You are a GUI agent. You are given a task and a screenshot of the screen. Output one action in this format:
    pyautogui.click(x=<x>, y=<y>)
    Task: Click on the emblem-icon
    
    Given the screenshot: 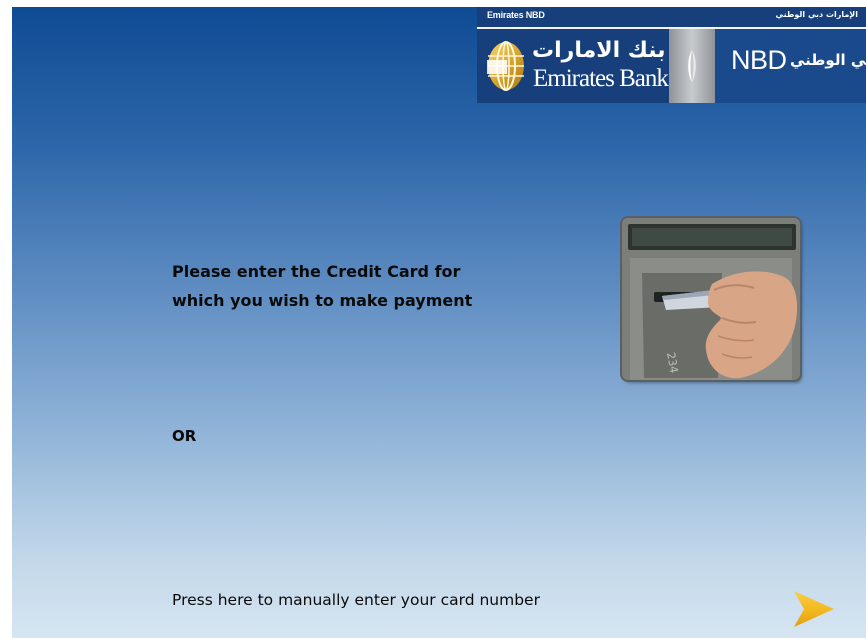 What is the action you would take?
    pyautogui.click(x=692, y=66)
    